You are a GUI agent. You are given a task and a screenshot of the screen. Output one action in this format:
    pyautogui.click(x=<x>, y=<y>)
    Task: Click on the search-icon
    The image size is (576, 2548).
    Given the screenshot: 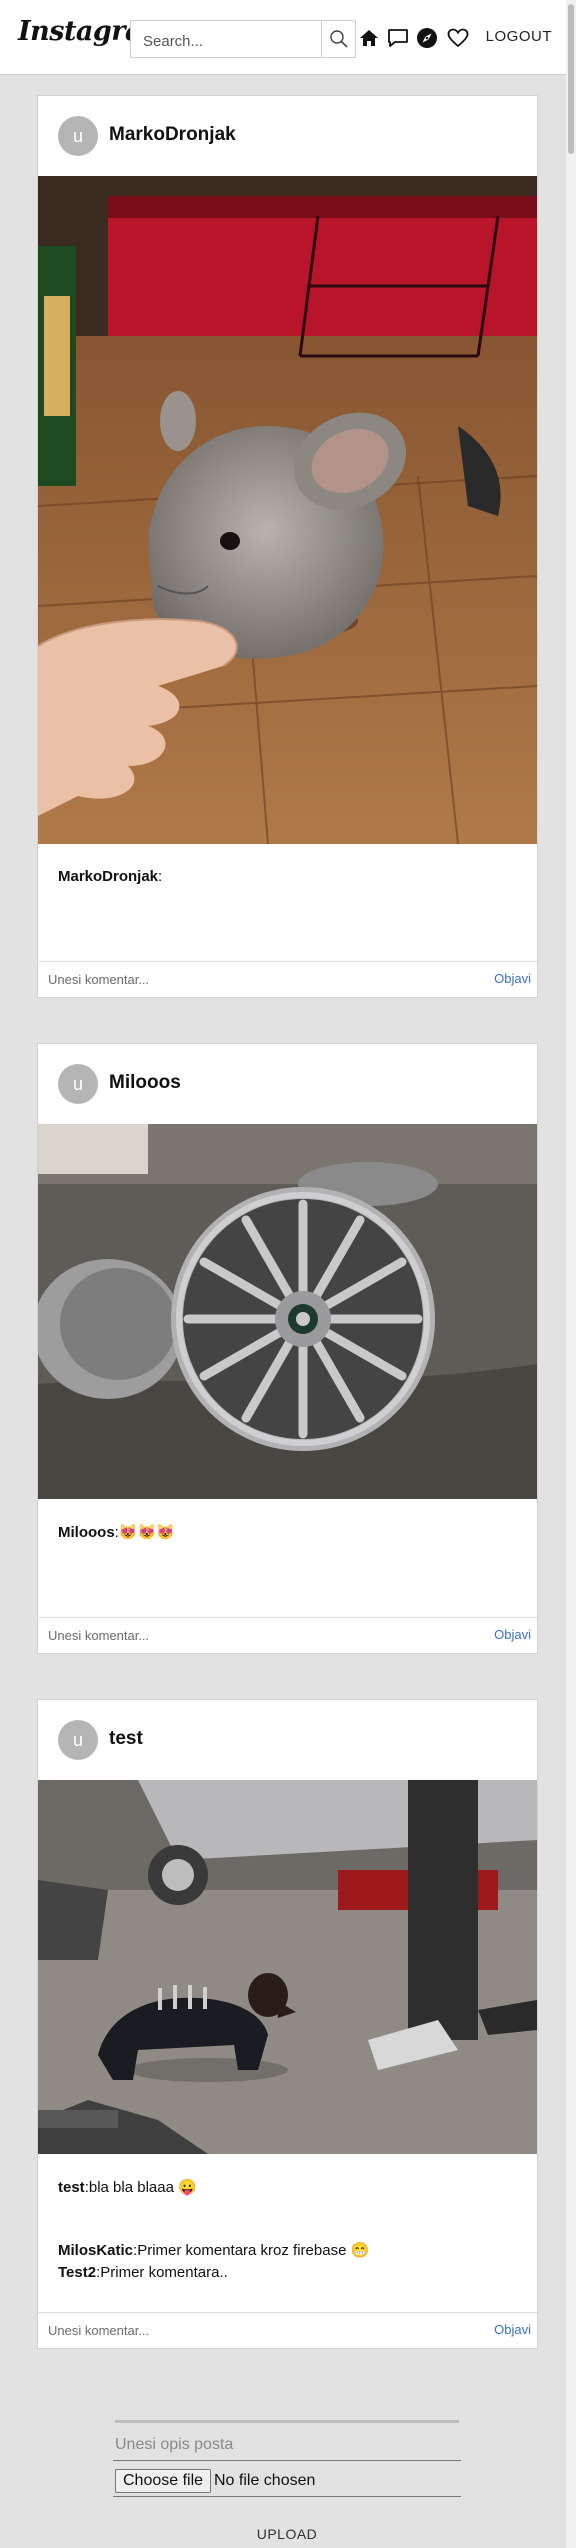 What is the action you would take?
    pyautogui.click(x=338, y=39)
    